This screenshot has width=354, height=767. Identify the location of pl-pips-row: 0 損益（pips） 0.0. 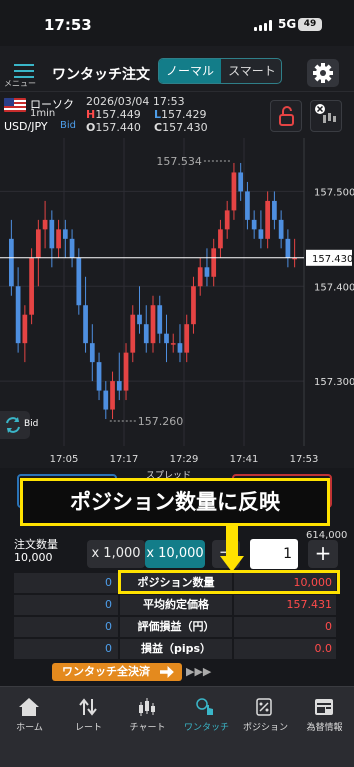
(175, 649).